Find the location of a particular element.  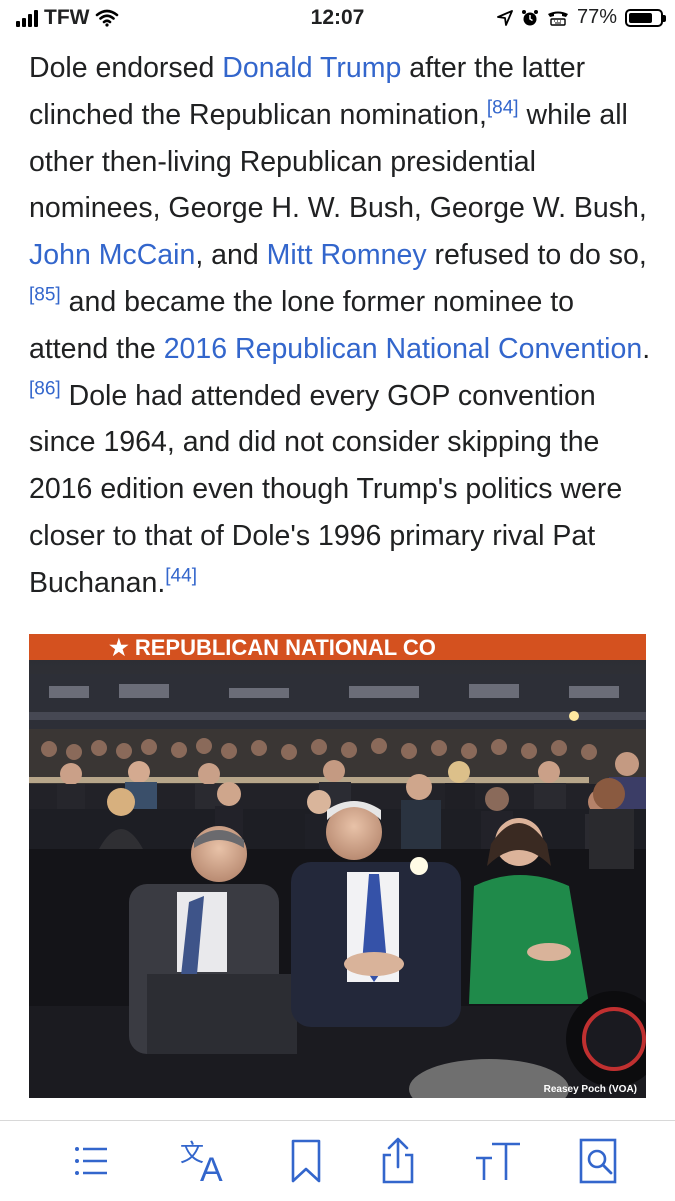

battery-percent: 77% is located at coordinates (596, 17).